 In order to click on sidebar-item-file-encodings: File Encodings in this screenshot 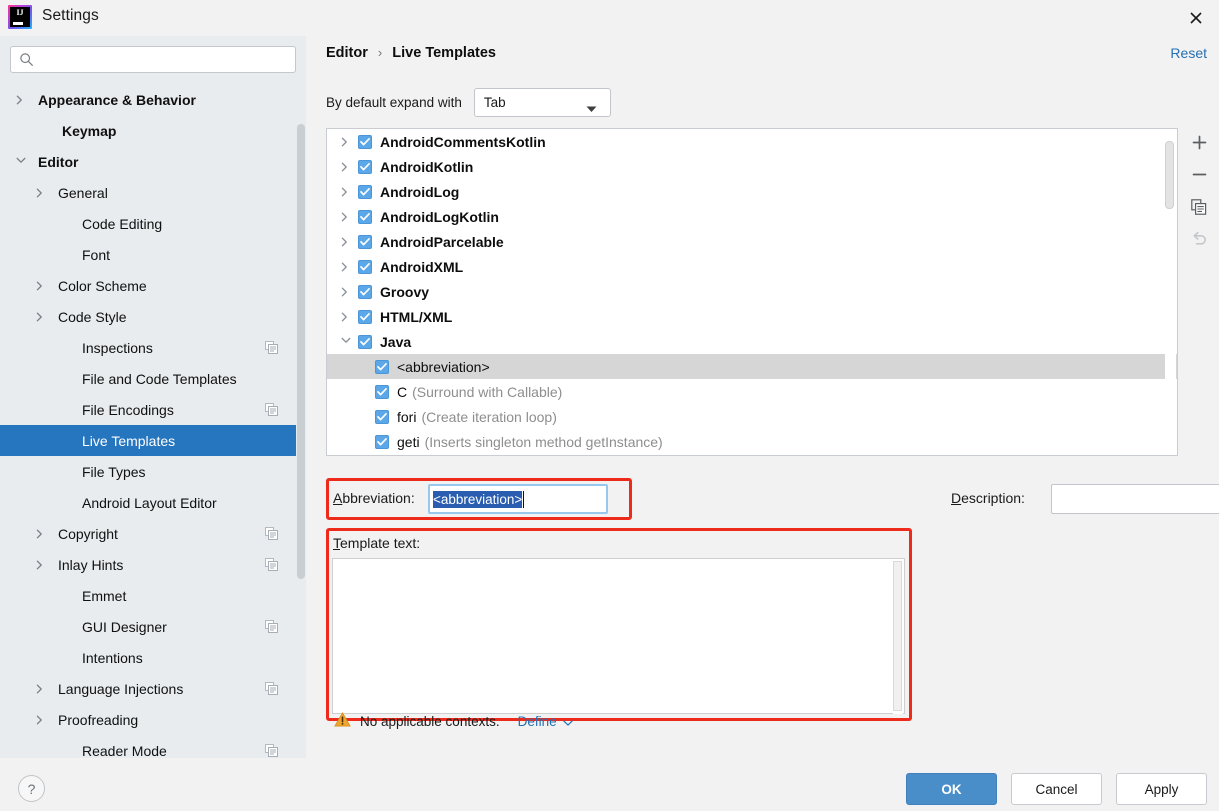, I will do `click(148, 409)`.